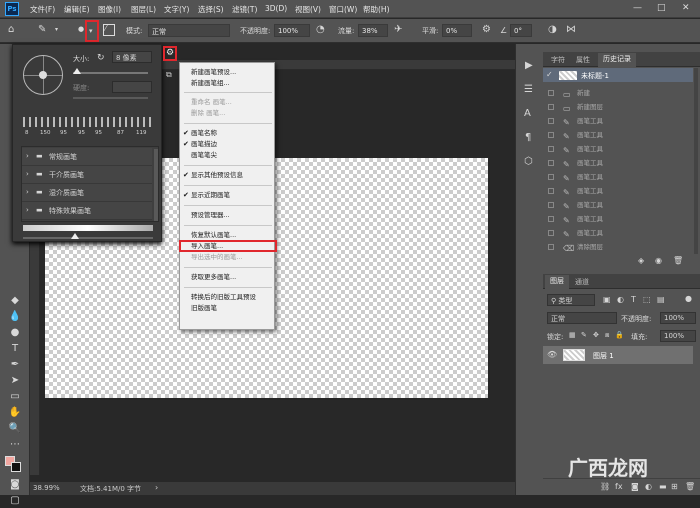  What do you see at coordinates (110, 98) in the screenshot?
I see `hardness-slider-track` at bounding box center [110, 98].